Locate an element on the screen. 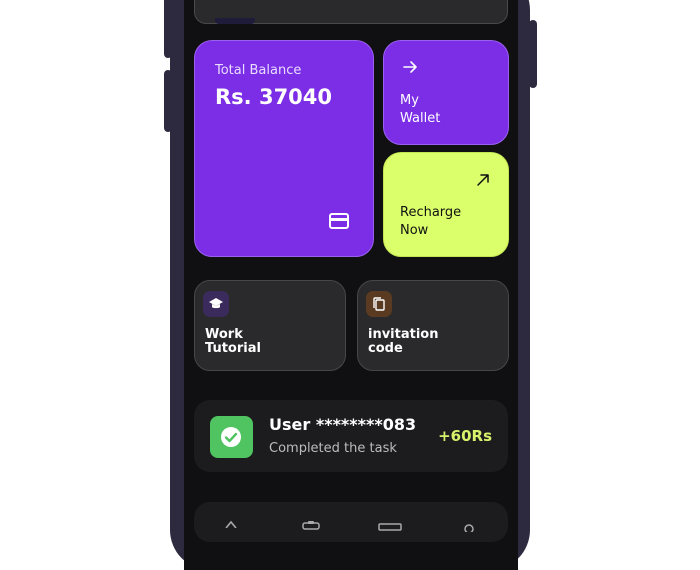  recharge-now-label-line2: Now is located at coordinates (414, 230).